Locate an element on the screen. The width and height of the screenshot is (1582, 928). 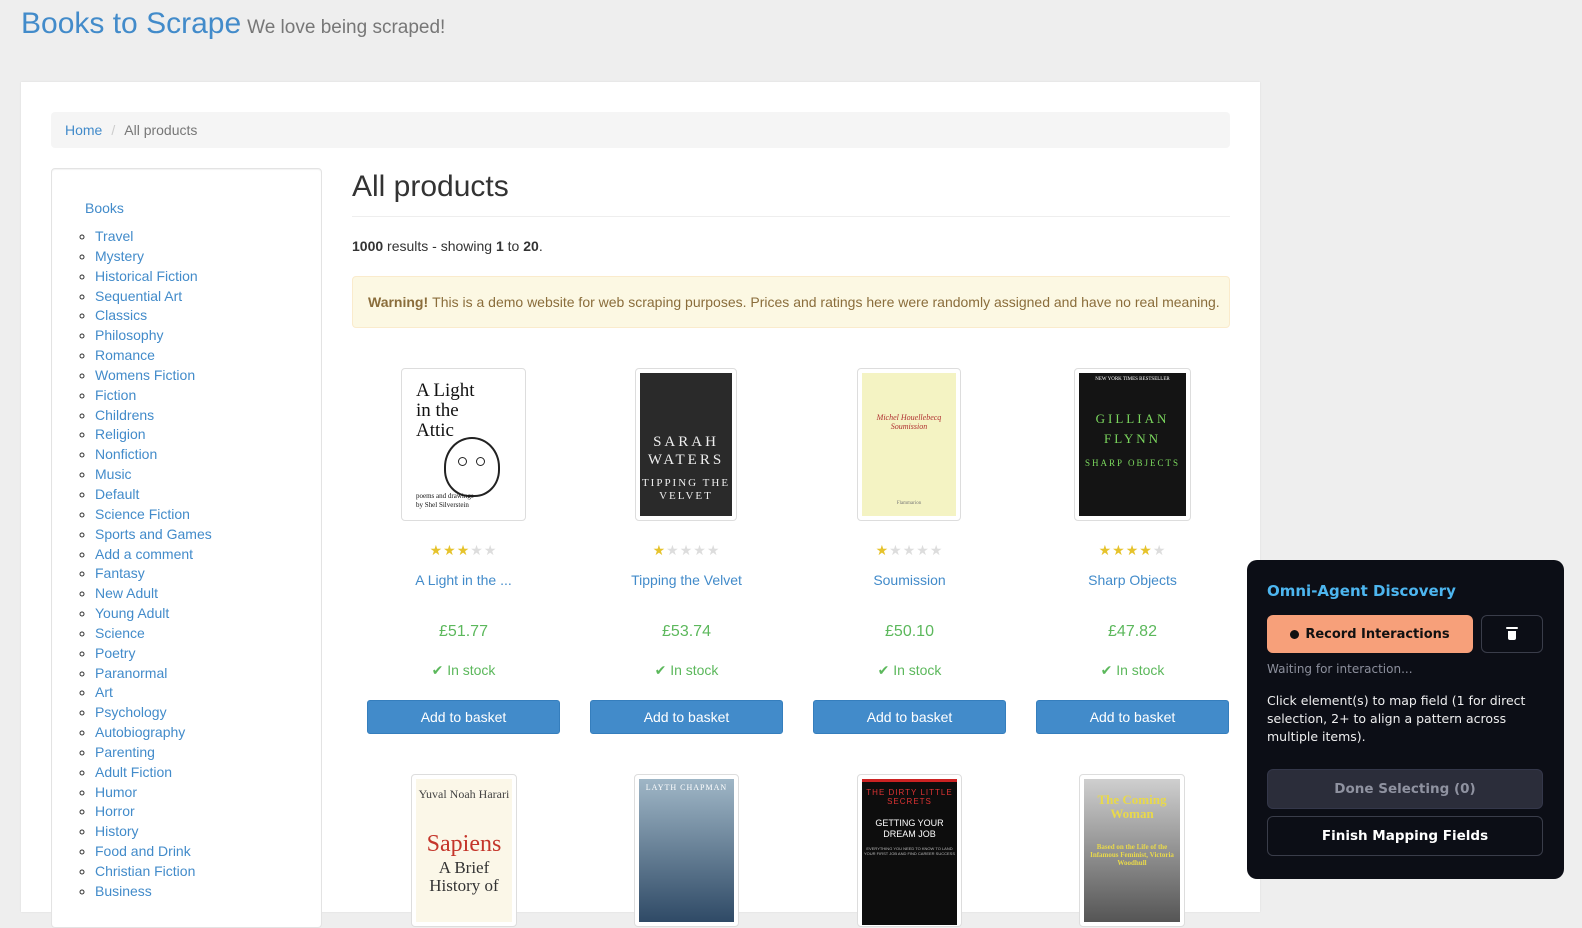
sidebar-category-link: Christian Fiction is located at coordinates (145, 871).